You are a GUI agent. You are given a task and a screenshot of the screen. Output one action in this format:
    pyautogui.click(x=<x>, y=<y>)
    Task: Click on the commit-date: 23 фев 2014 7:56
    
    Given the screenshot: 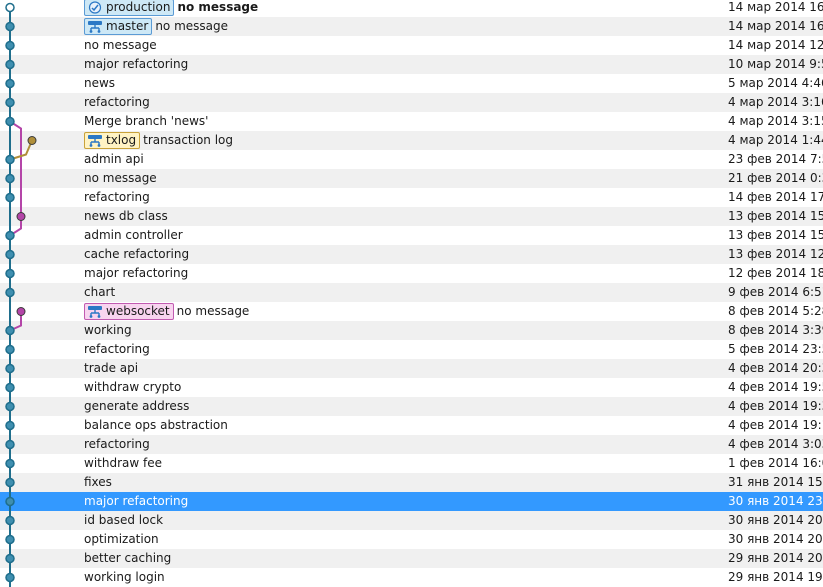 What is the action you would take?
    pyautogui.click(x=775, y=159)
    